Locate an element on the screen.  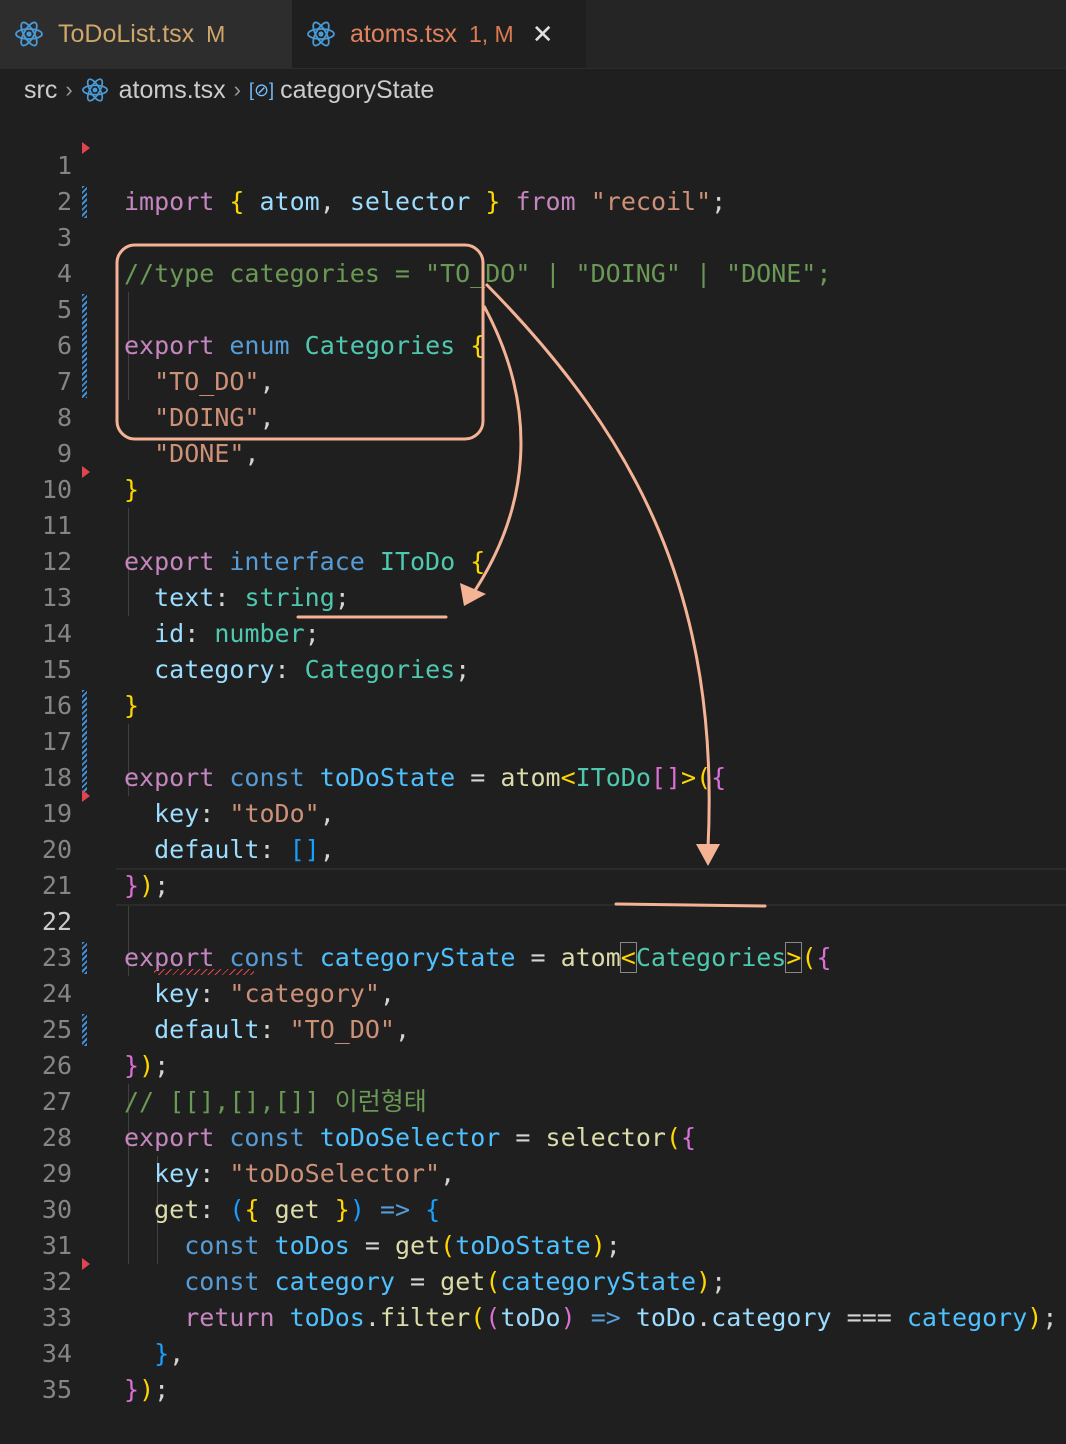
code-line: 26 // [[],[],[]] 이런형태 is located at coordinates (533, 1064).